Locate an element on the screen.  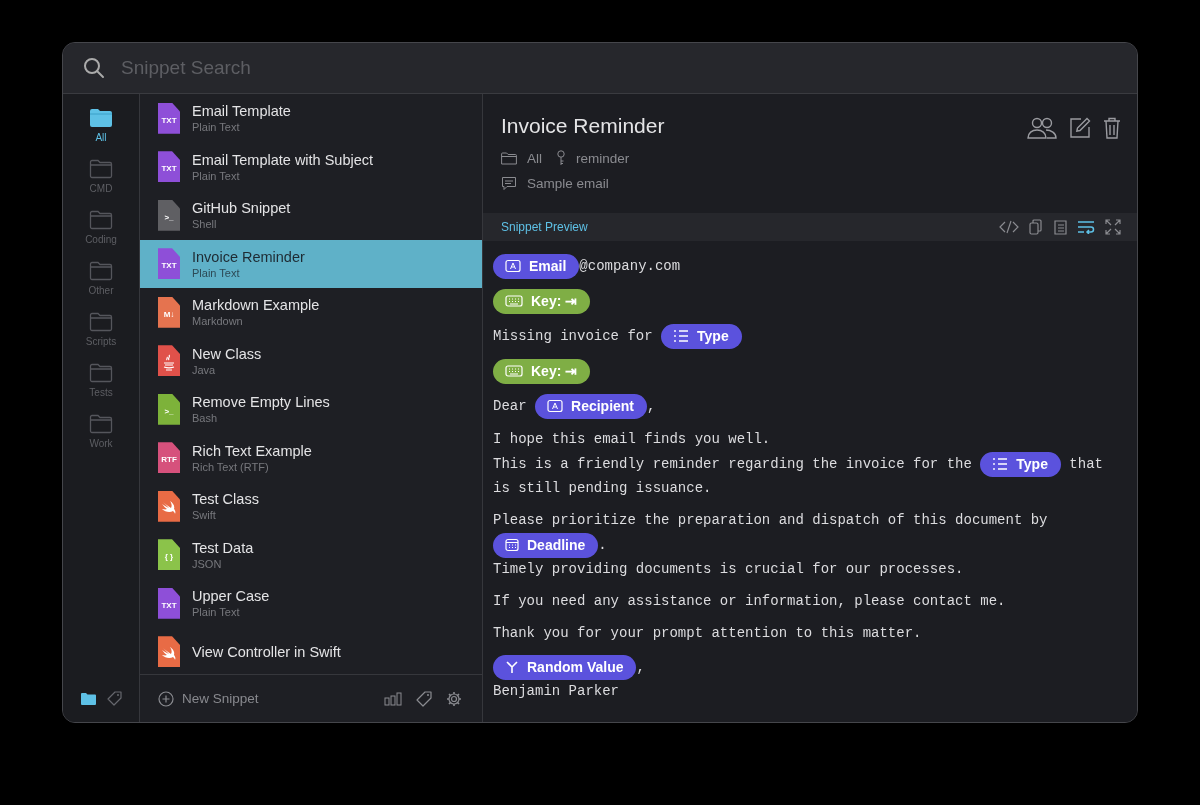
file-icon: RTF is located at coordinates (169, 458).